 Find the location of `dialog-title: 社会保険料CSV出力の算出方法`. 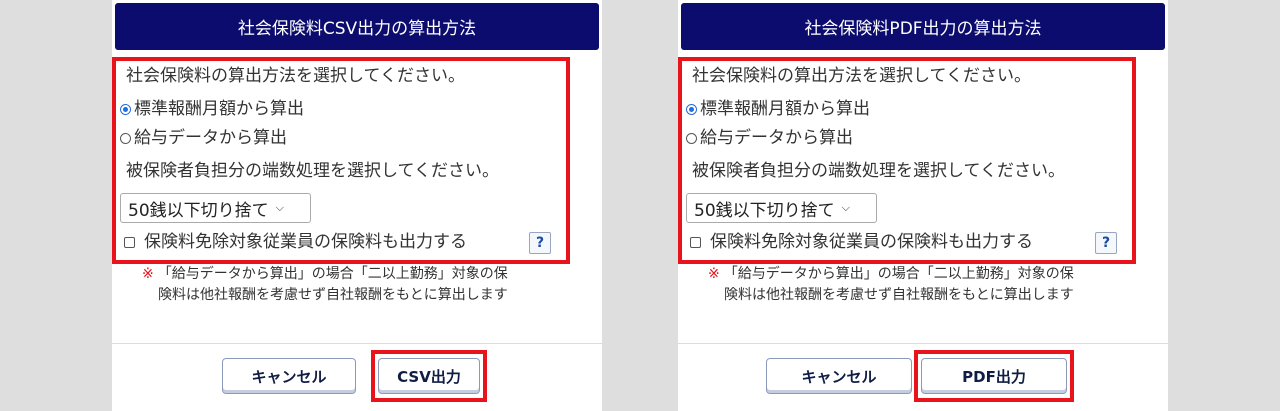

dialog-title: 社会保険料CSV出力の算出方法 is located at coordinates (357, 26).